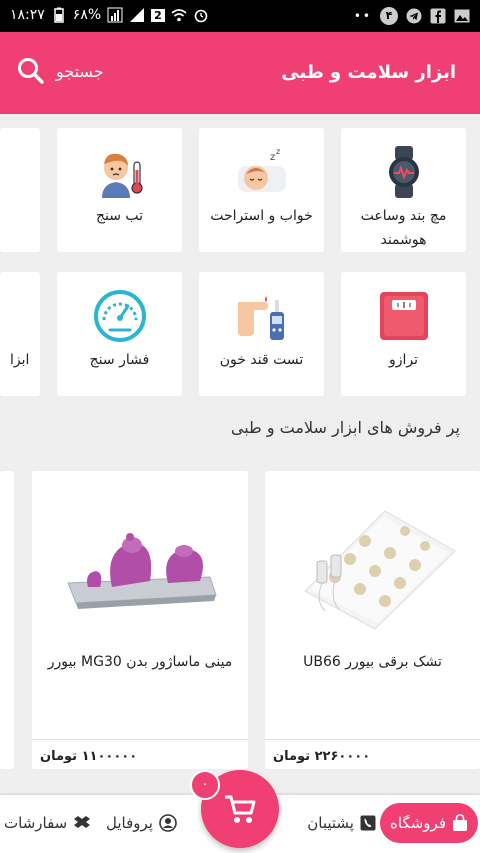  Describe the element at coordinates (119, 316) in the screenshot. I see `pressure-gauge-icon` at that location.